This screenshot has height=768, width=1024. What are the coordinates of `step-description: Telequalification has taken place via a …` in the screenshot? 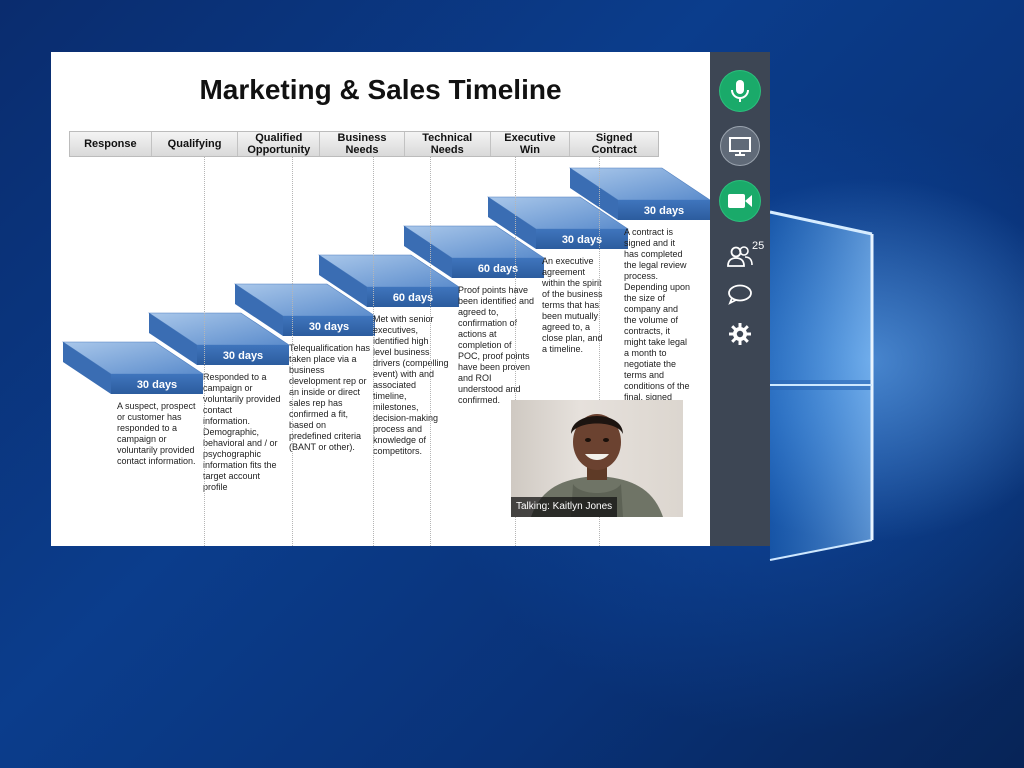 It's located at (330, 397).